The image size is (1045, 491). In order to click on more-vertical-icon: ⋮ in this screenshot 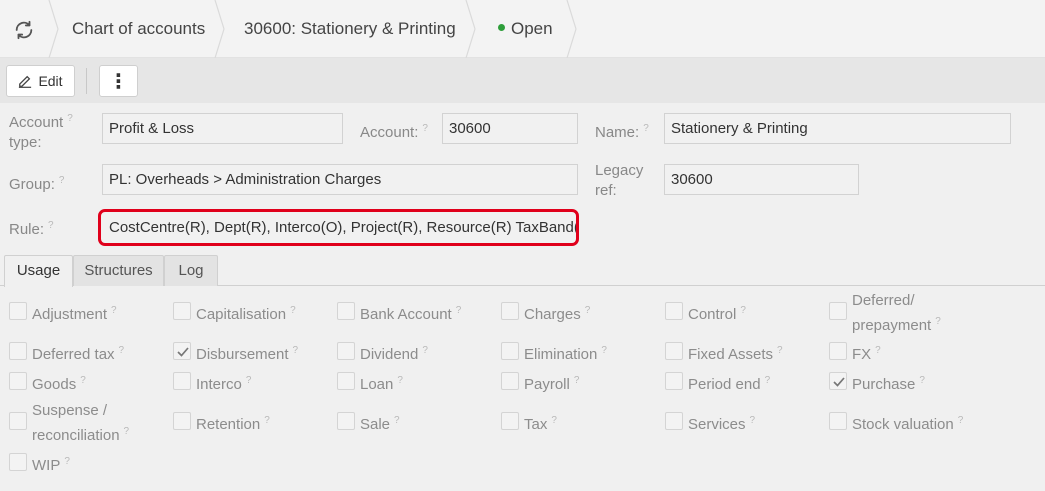, I will do `click(118, 81)`.